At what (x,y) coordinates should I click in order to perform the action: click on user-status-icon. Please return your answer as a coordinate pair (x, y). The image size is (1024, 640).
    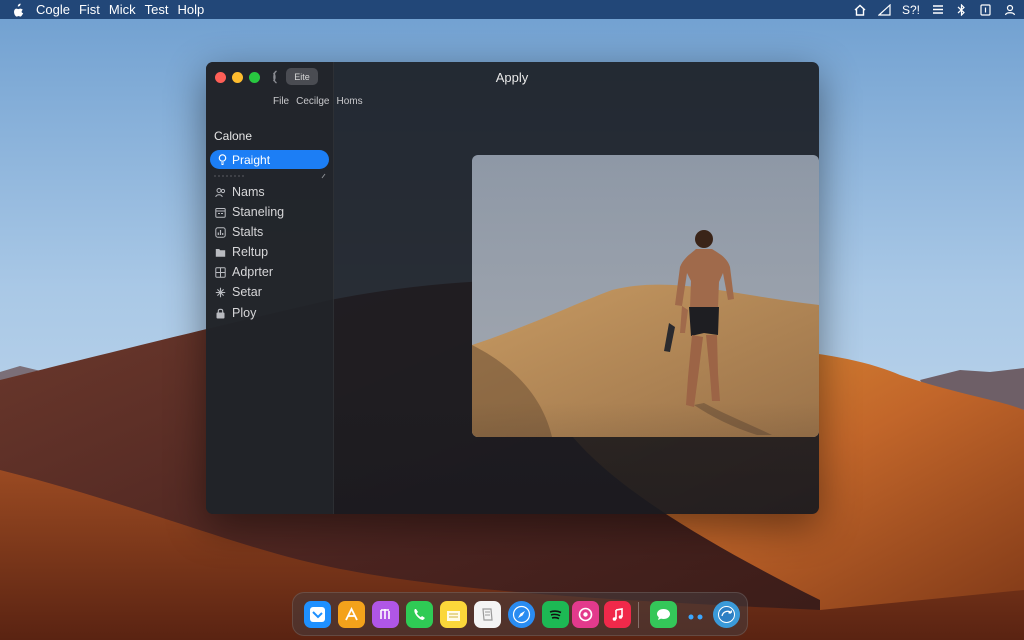
    Looking at the image, I should click on (1009, 9).